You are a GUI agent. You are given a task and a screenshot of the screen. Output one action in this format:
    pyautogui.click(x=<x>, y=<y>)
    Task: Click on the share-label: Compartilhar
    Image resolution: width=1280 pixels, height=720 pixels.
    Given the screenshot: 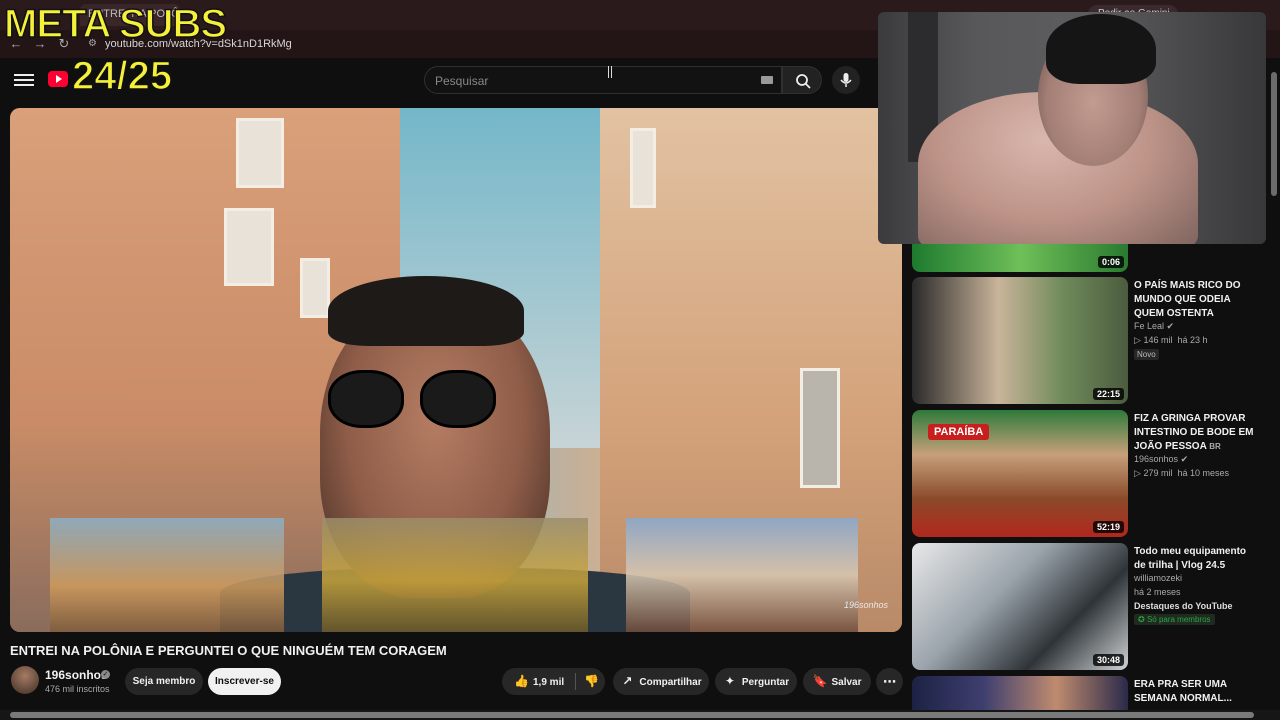 What is the action you would take?
    pyautogui.click(x=670, y=682)
    